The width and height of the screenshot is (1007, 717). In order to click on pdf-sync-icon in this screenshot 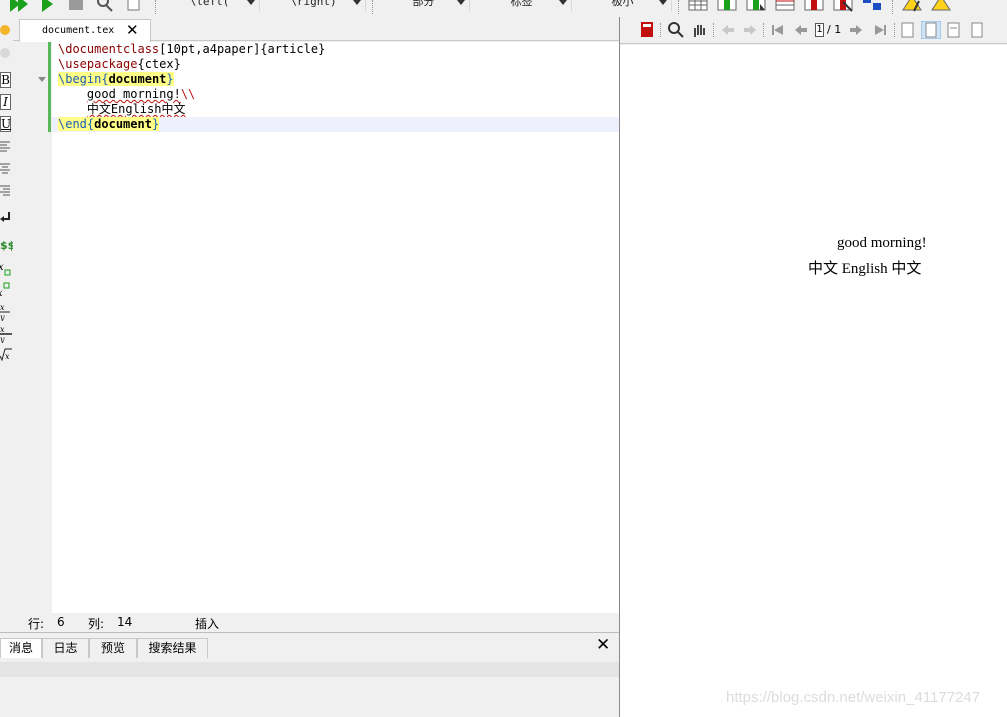, I will do `click(647, 30)`.